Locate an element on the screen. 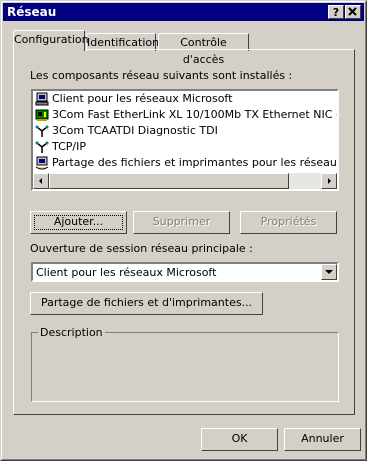  network-adapter-icon is located at coordinates (42, 115).